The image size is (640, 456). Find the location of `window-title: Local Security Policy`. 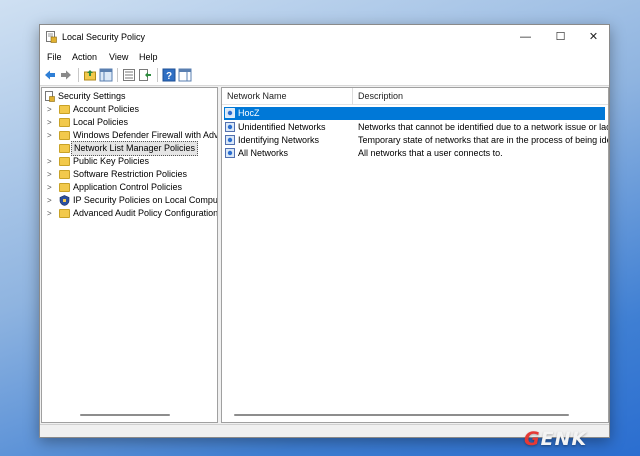

window-title: Local Security Policy is located at coordinates (104, 37).